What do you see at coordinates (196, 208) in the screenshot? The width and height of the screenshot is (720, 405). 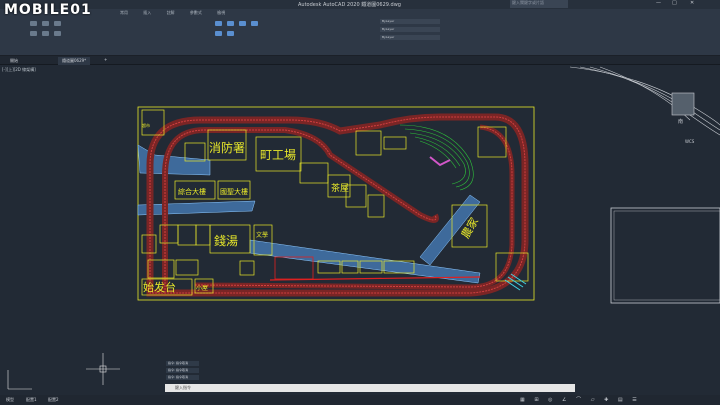 I see `river-mid` at bounding box center [196, 208].